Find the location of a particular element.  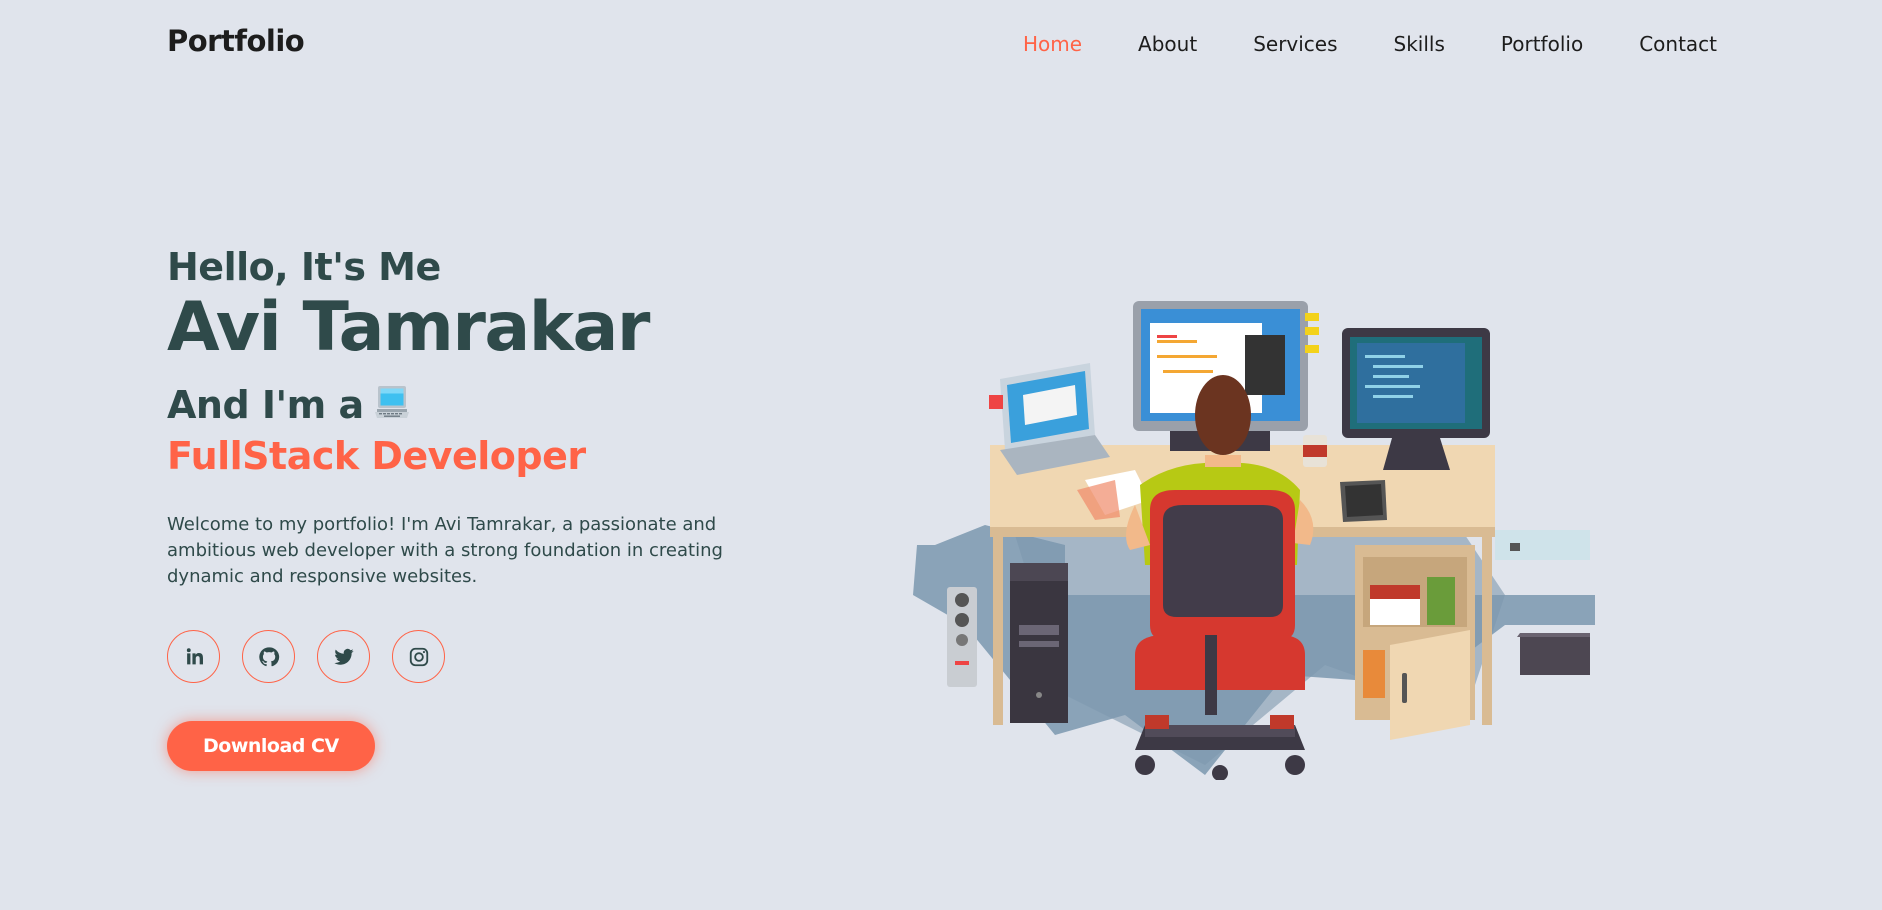

nav-link-skills: Skills is located at coordinates (1419, 44).